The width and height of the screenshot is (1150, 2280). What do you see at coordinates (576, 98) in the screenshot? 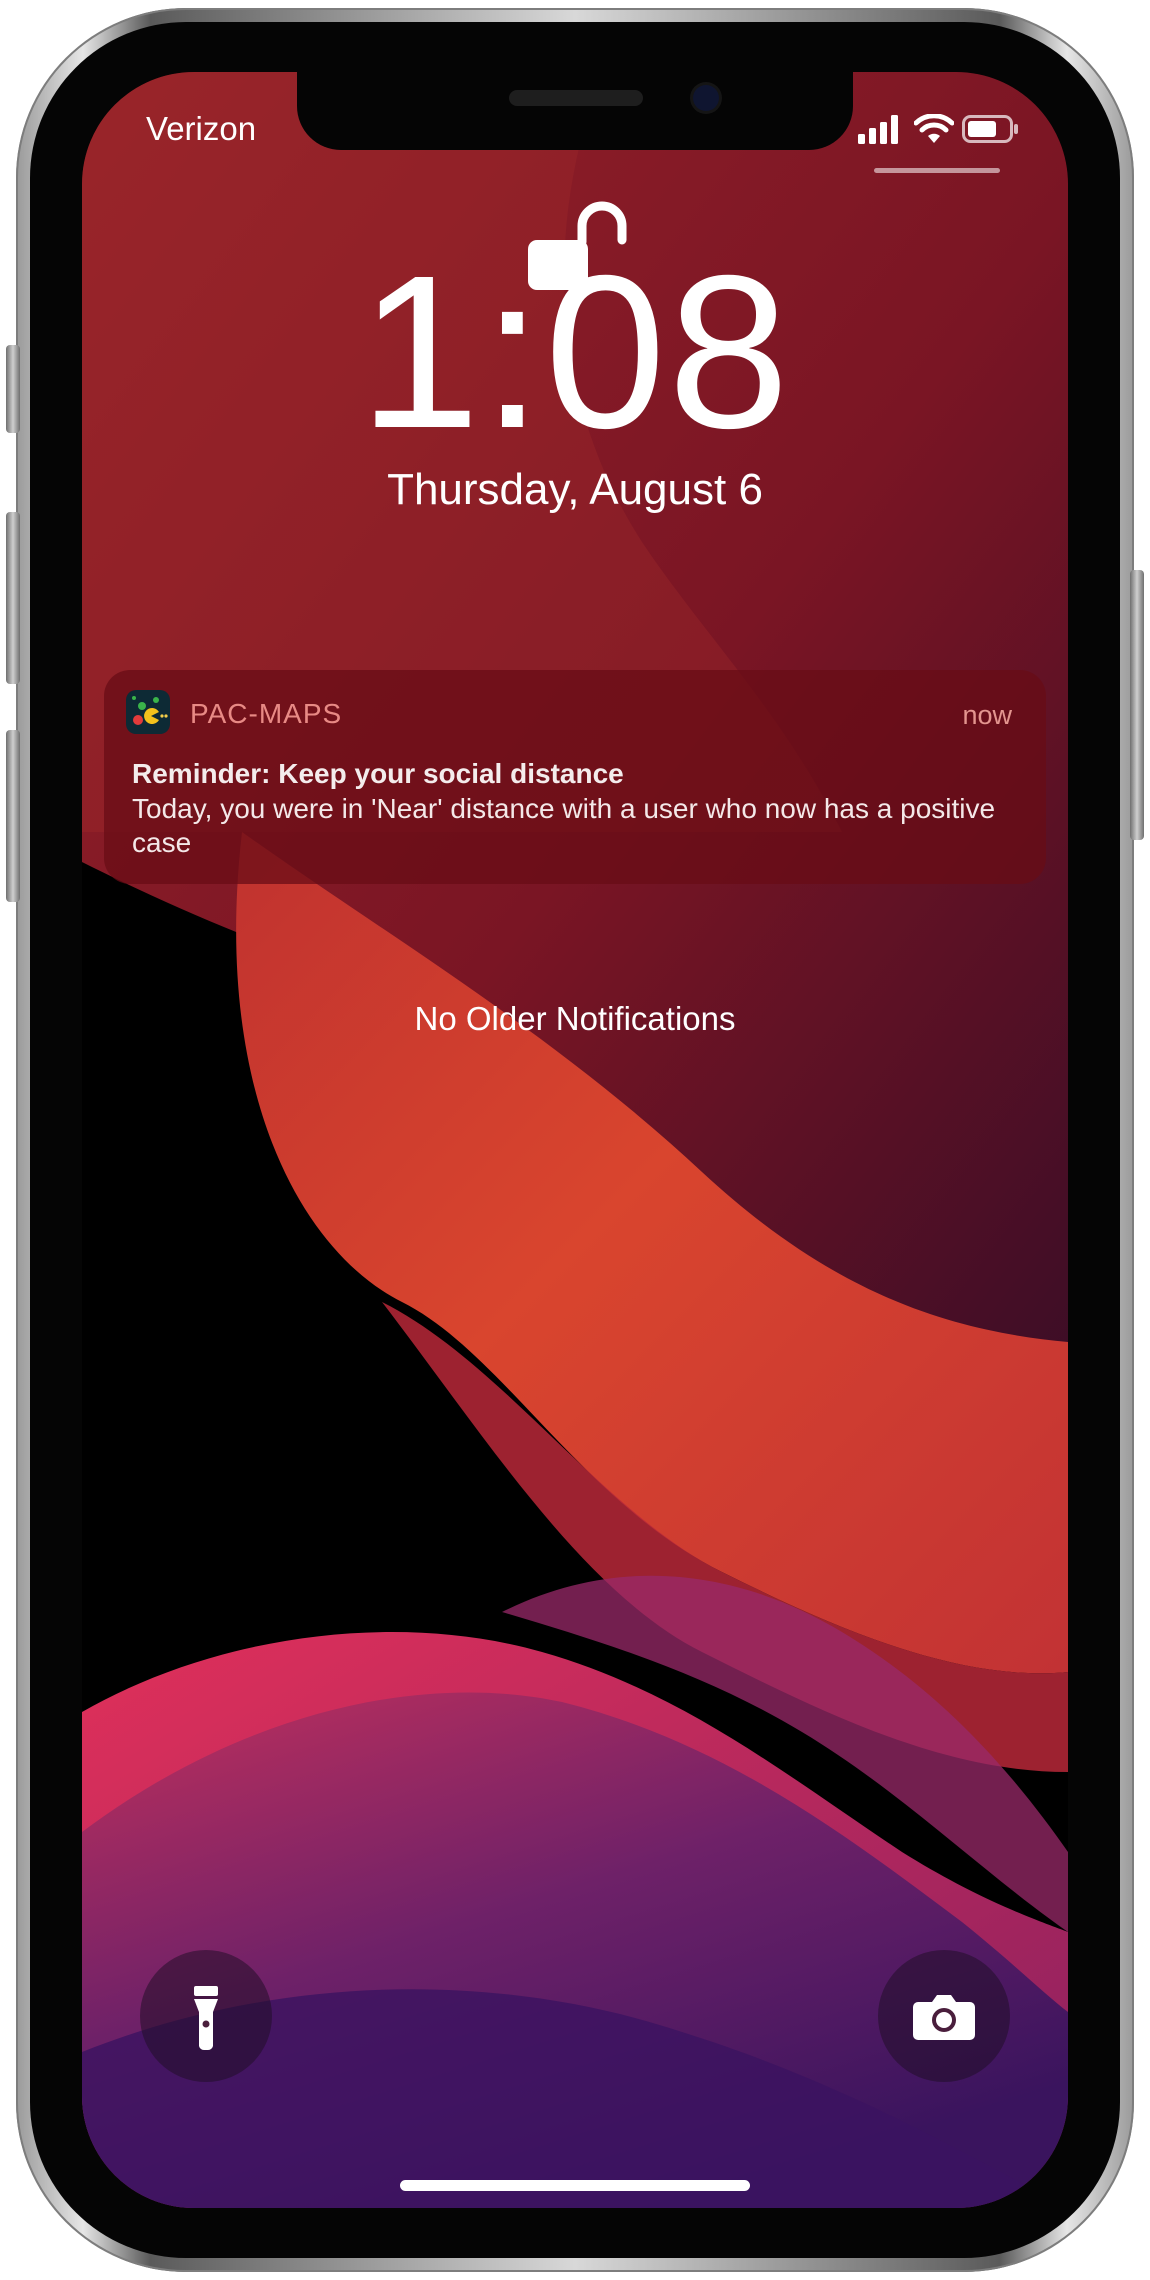
I see `earpiece-speaker` at bounding box center [576, 98].